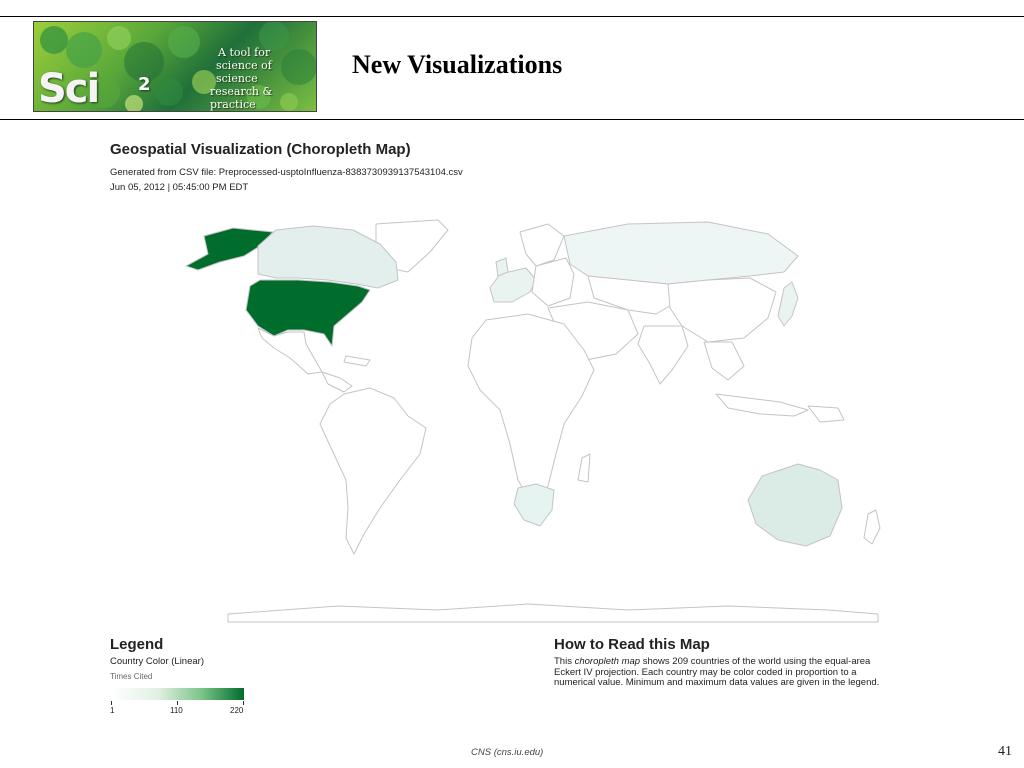 Image resolution: width=1024 pixels, height=768 pixels. What do you see at coordinates (131, 676) in the screenshot?
I see `legend-field-label: Times Cited` at bounding box center [131, 676].